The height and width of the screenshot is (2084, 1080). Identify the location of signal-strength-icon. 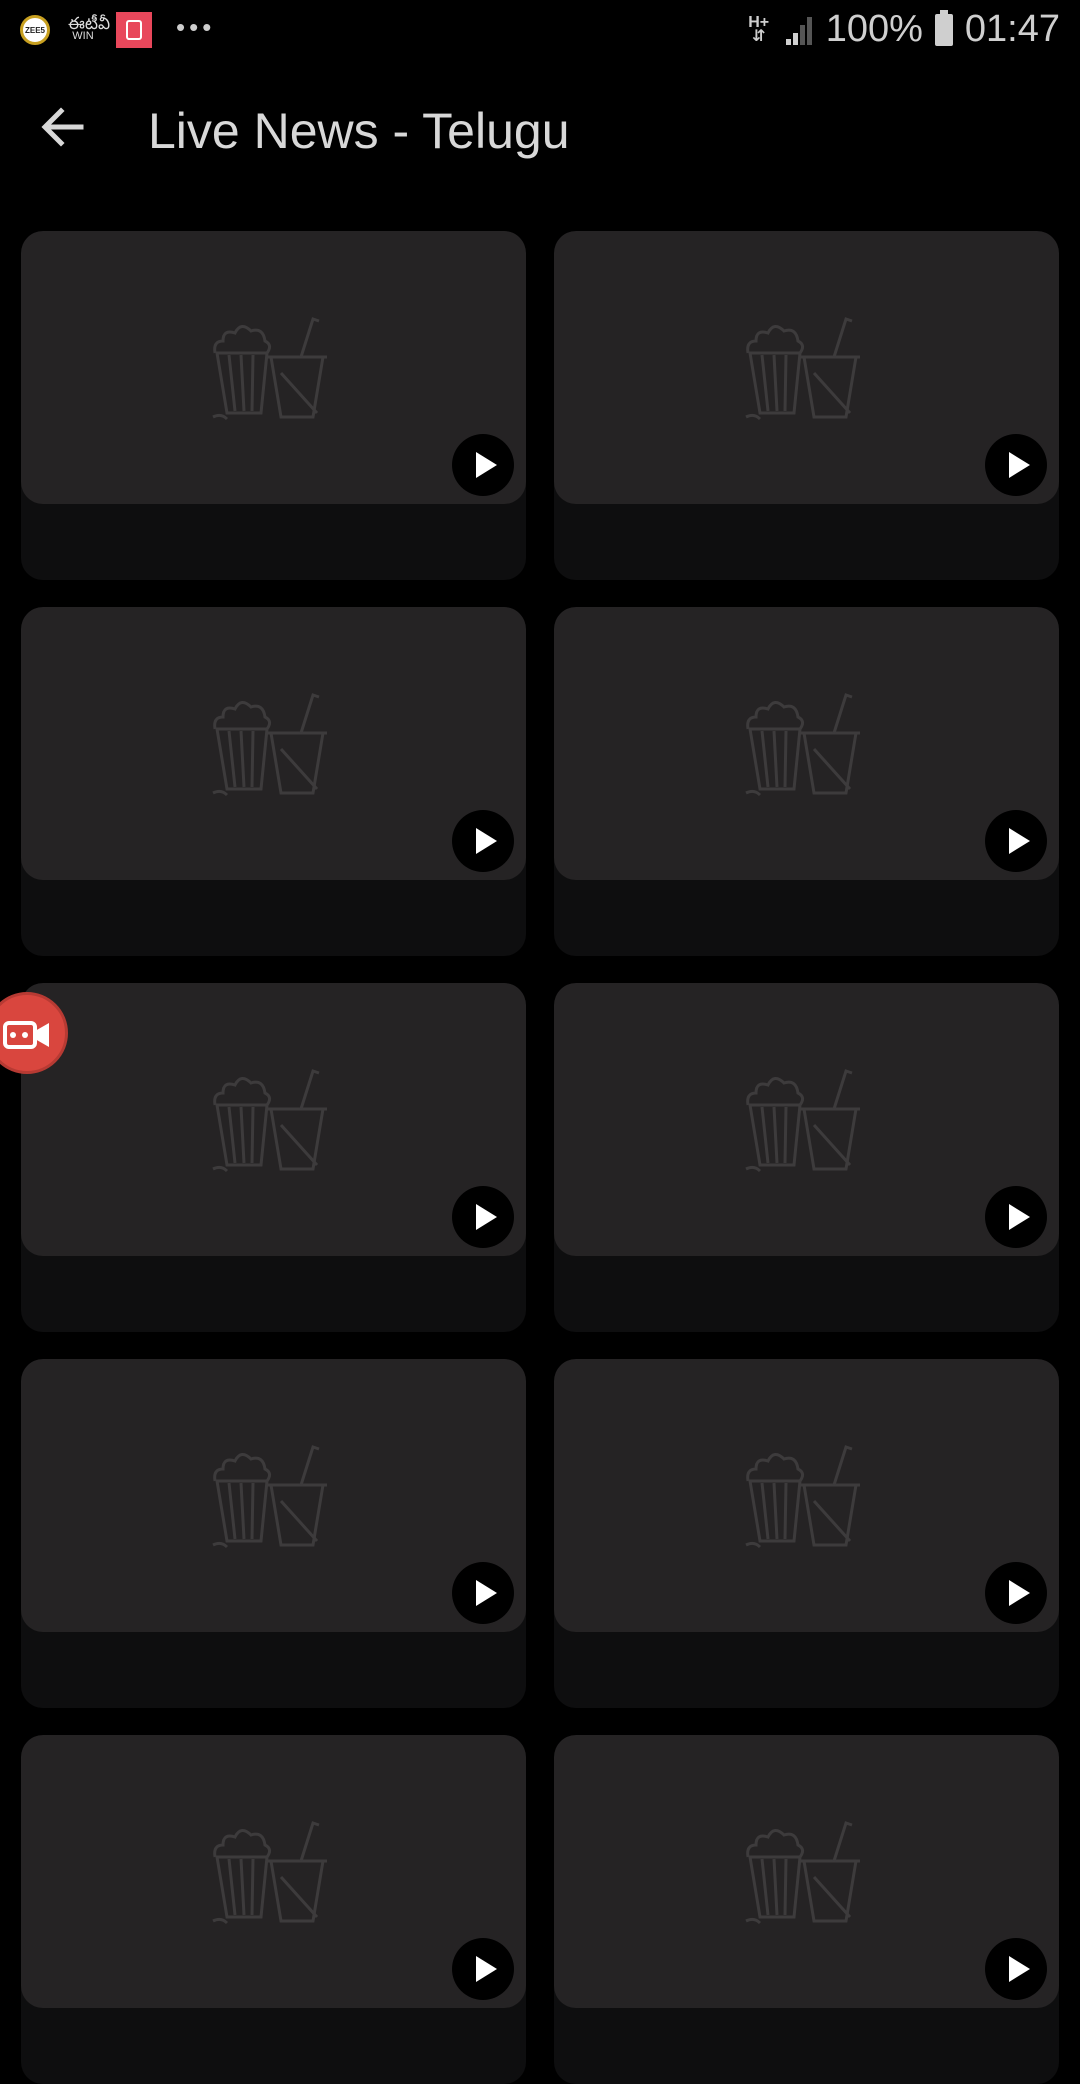
(799, 30).